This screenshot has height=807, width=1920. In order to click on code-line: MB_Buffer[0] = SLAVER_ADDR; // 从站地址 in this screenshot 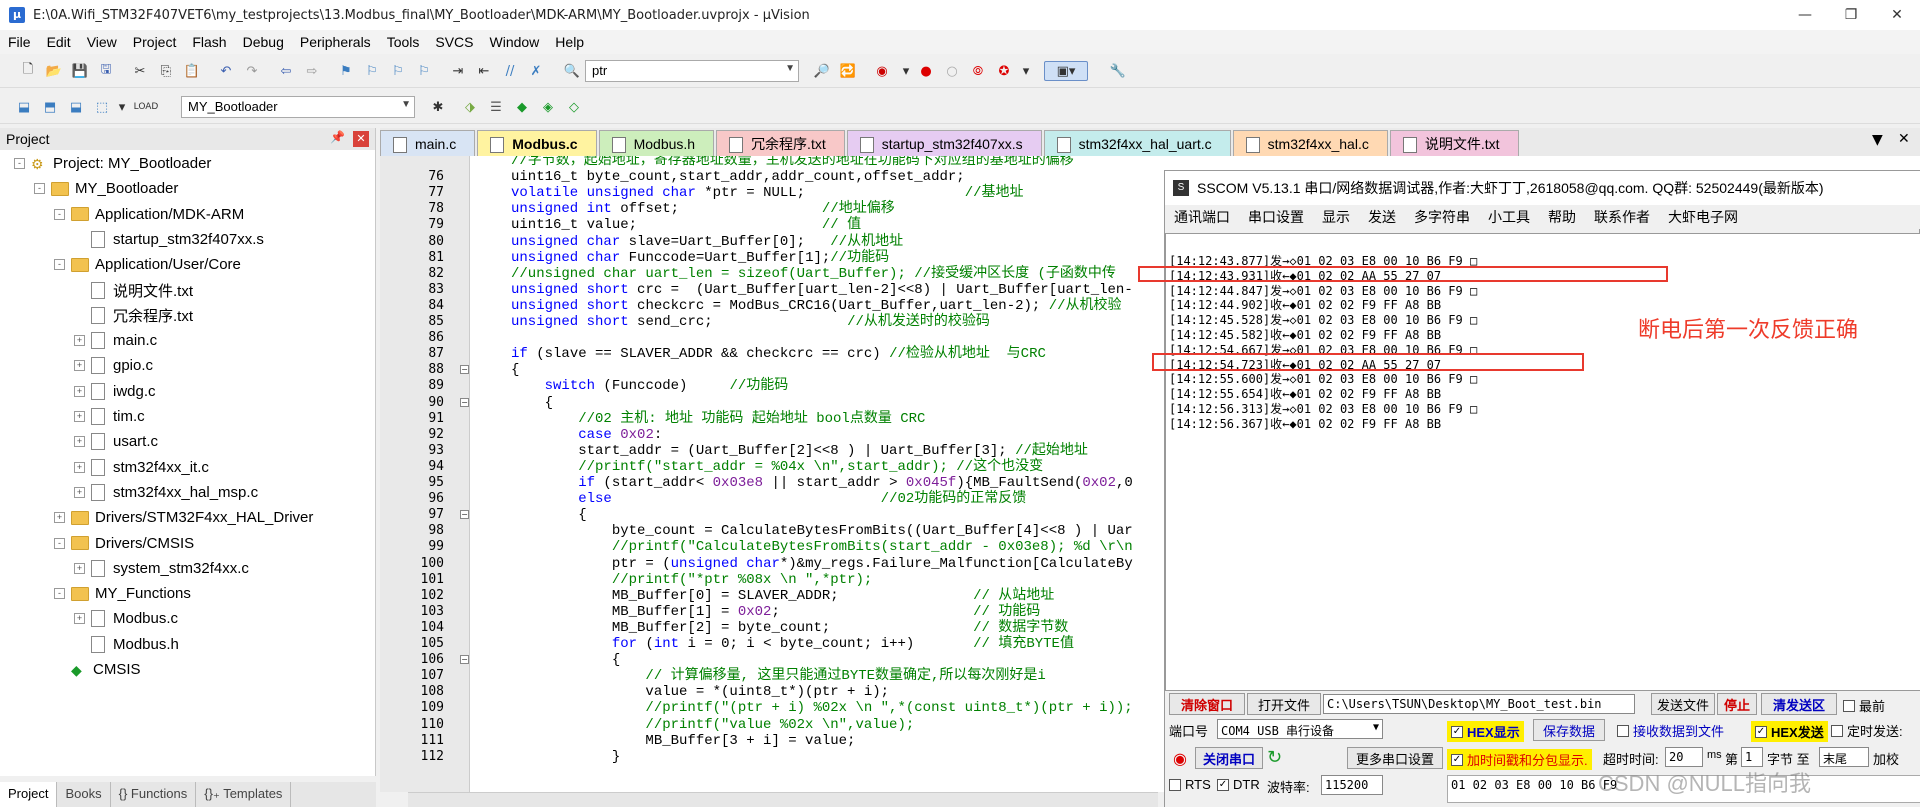, I will do `click(782, 596)`.